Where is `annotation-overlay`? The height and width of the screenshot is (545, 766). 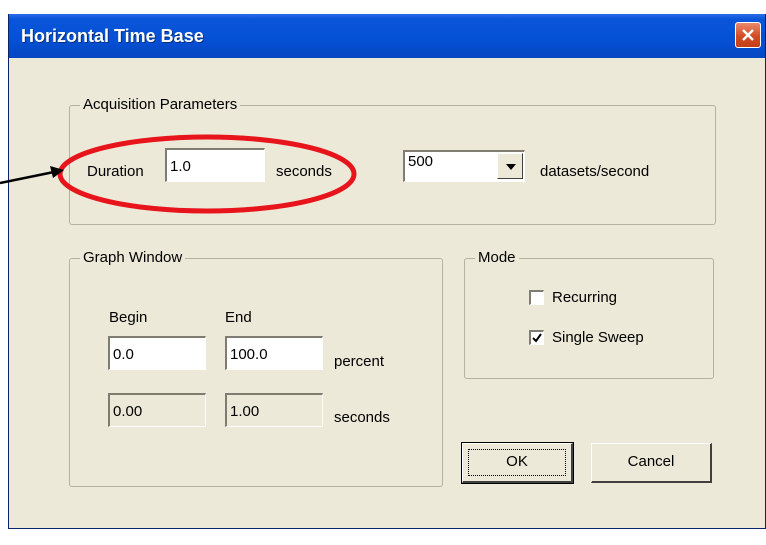
annotation-overlay is located at coordinates (178, 174).